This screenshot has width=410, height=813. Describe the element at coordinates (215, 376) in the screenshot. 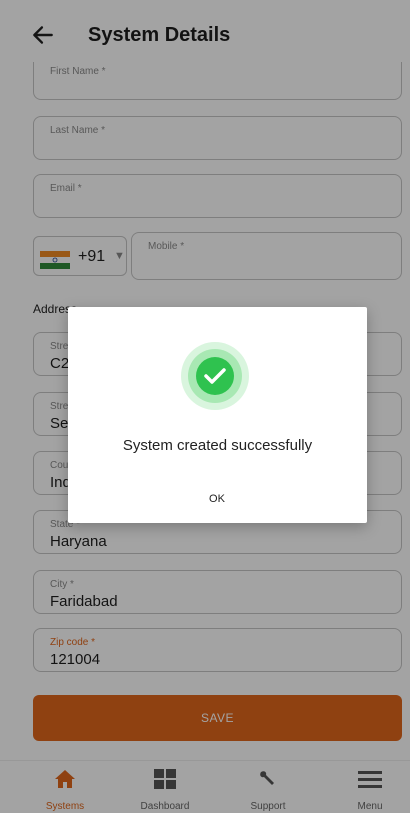

I see `success-check-icon` at that location.